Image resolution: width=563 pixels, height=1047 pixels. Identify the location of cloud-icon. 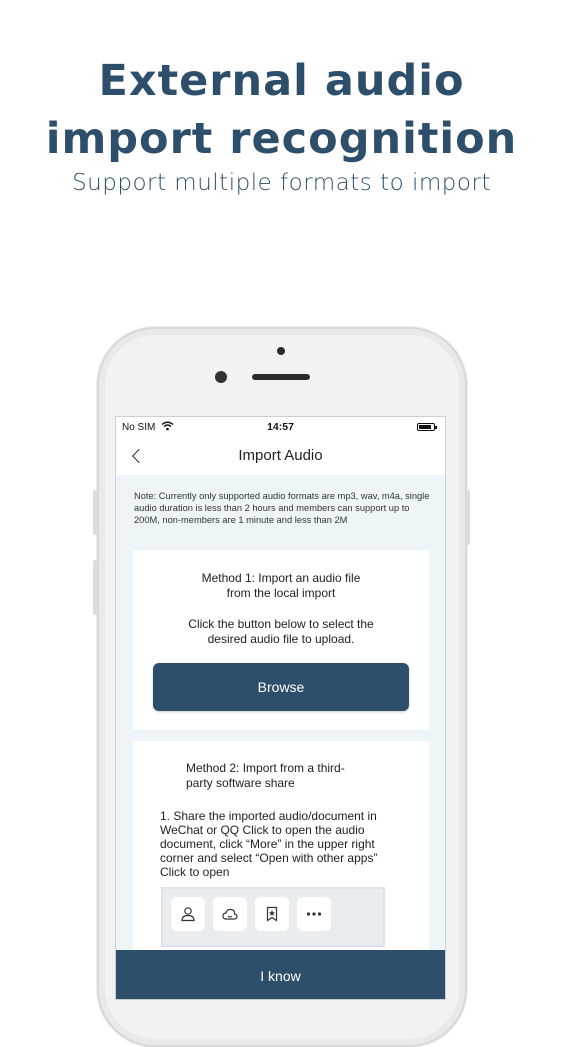
(230, 914).